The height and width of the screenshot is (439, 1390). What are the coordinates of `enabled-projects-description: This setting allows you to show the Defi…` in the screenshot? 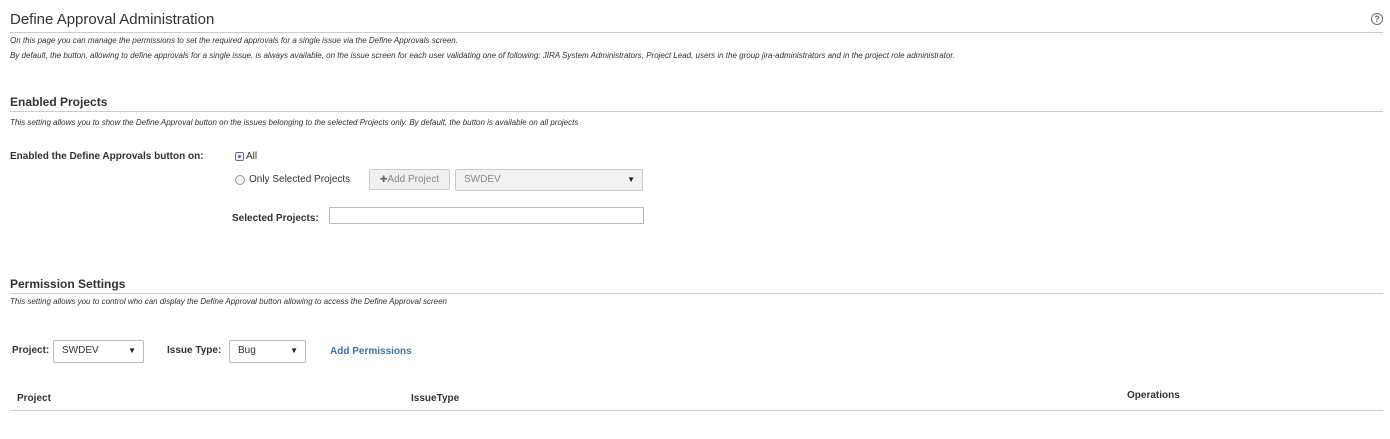 It's located at (294, 122).